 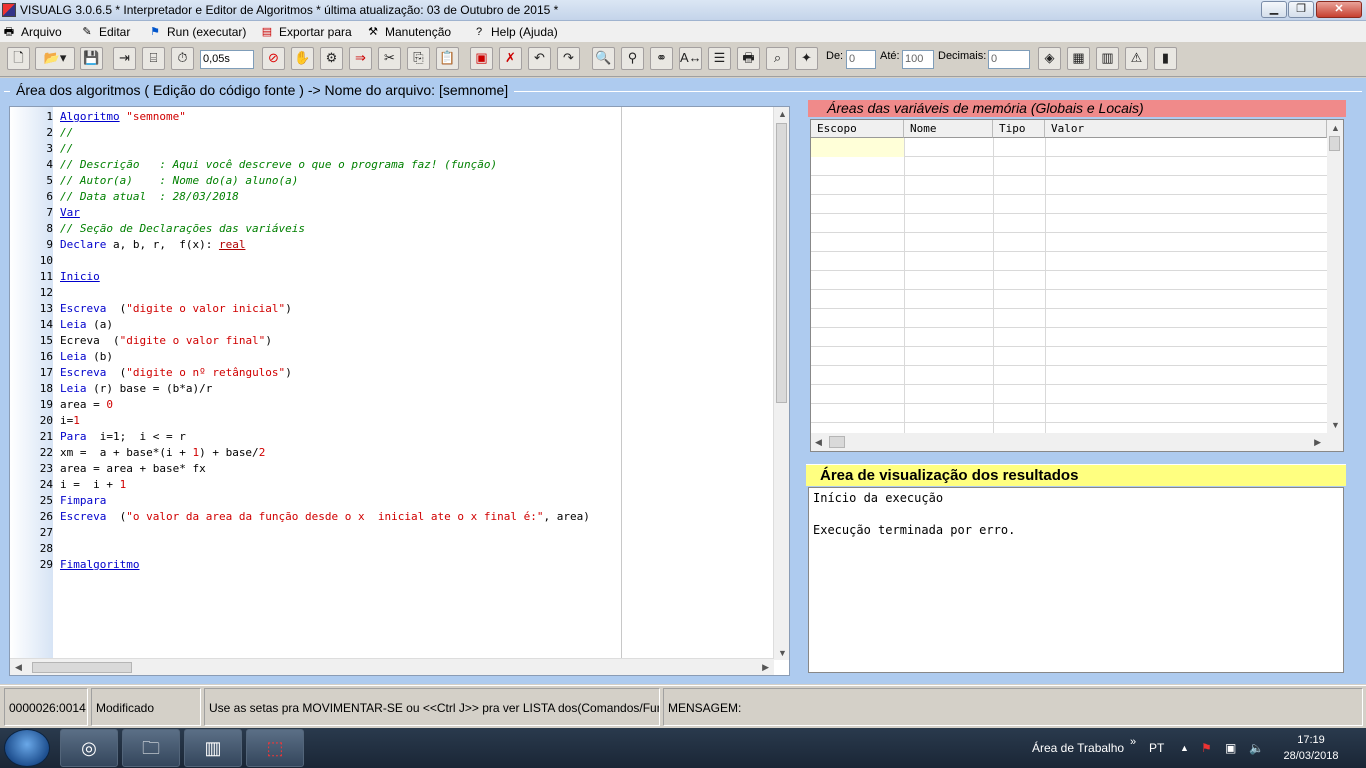 What do you see at coordinates (331, 58) in the screenshot?
I see `breakpoint-icon: ⚙` at bounding box center [331, 58].